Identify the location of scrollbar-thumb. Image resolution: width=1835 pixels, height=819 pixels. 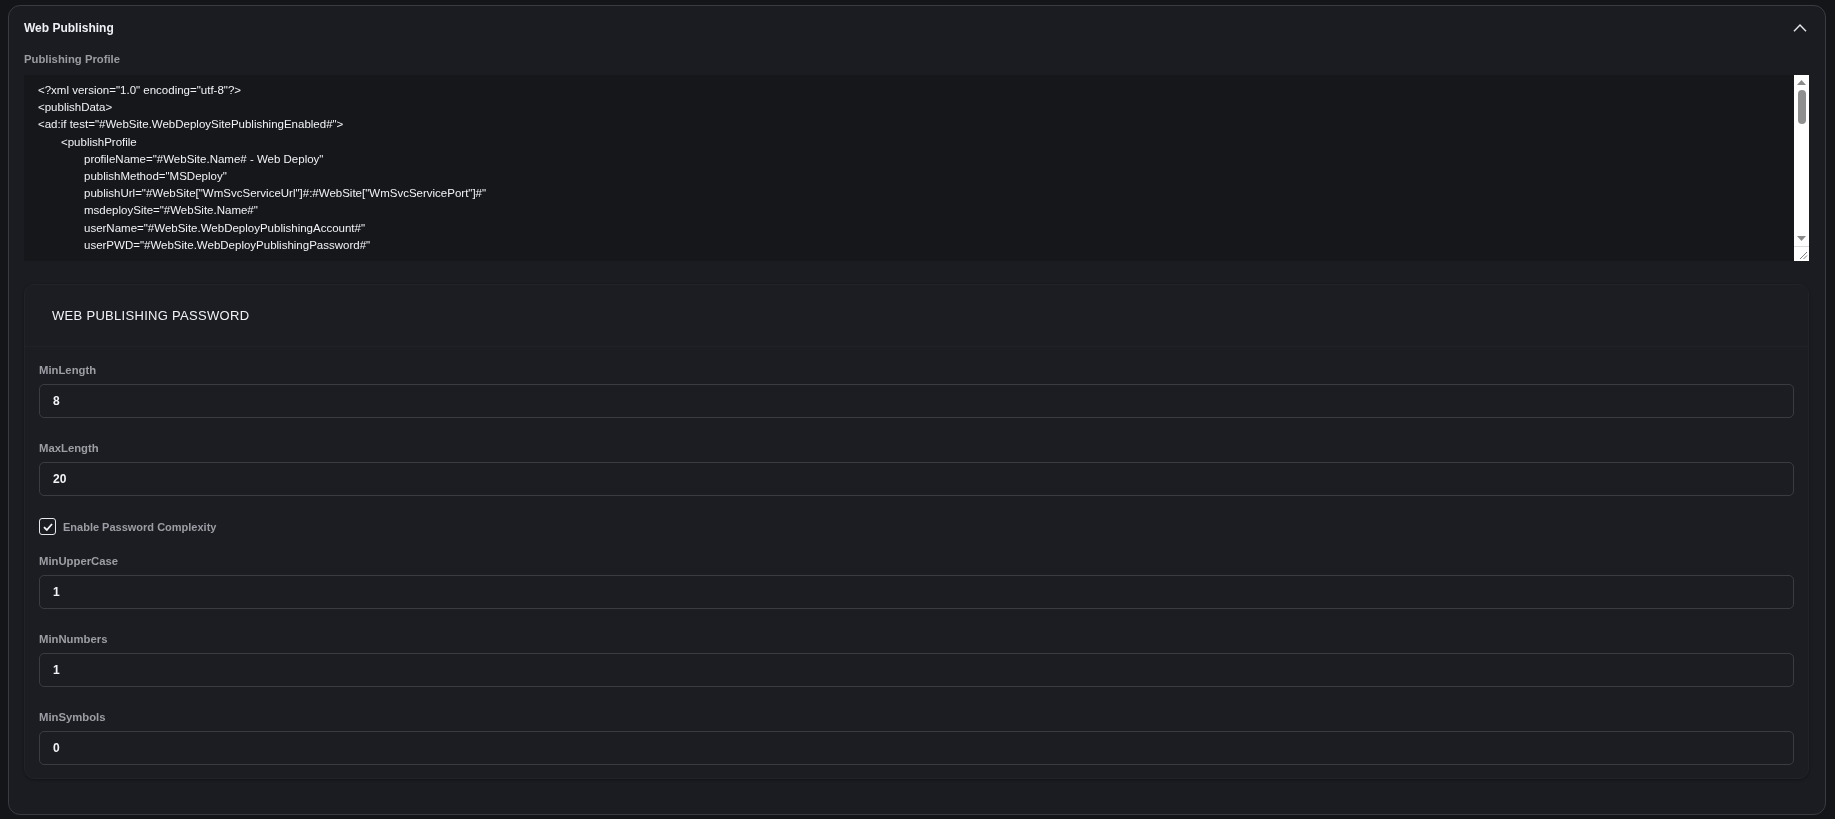
(1801, 107).